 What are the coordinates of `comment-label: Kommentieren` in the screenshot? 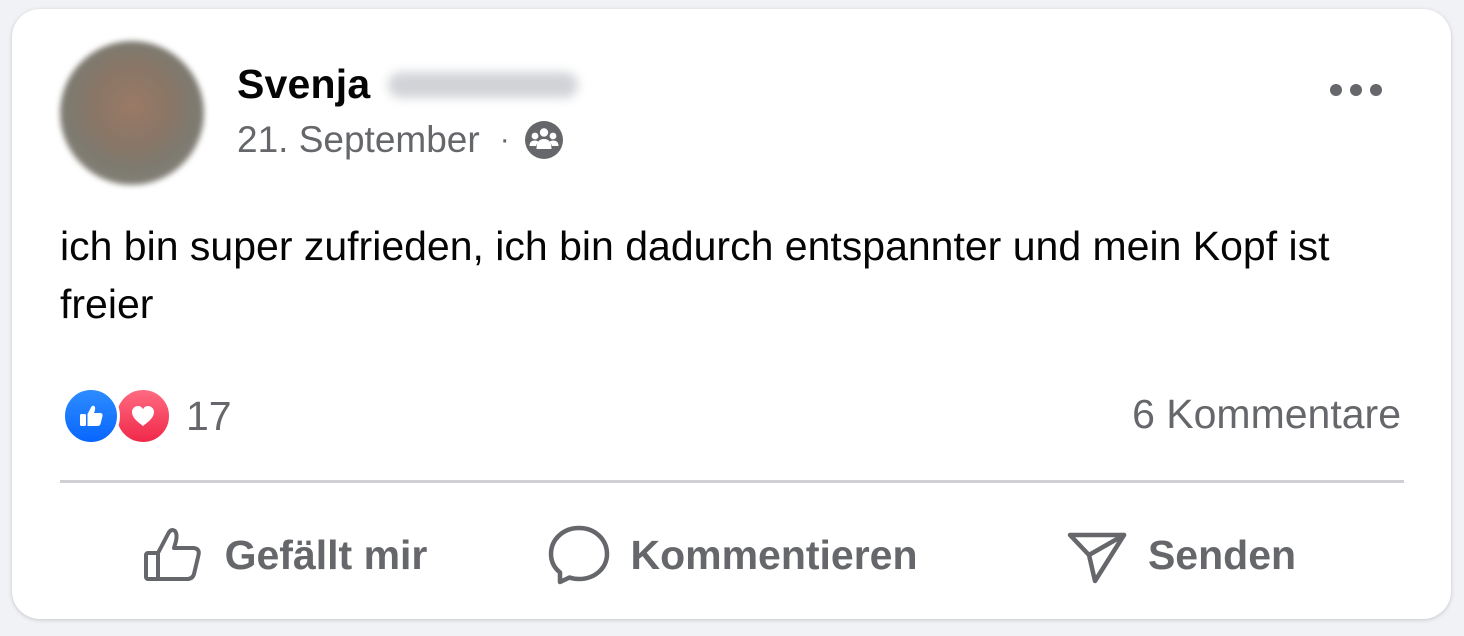 It's located at (774, 554).